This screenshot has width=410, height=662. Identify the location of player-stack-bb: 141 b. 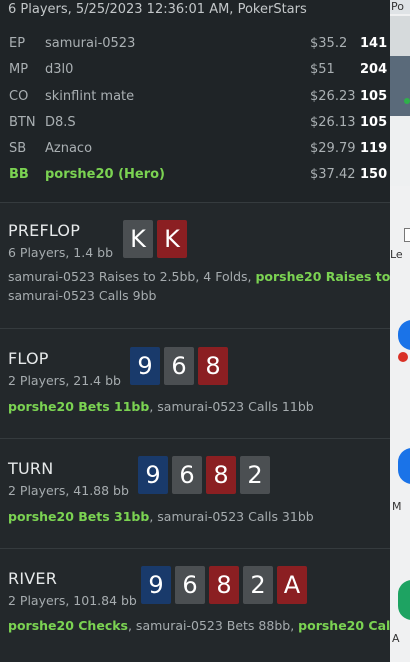
(375, 43).